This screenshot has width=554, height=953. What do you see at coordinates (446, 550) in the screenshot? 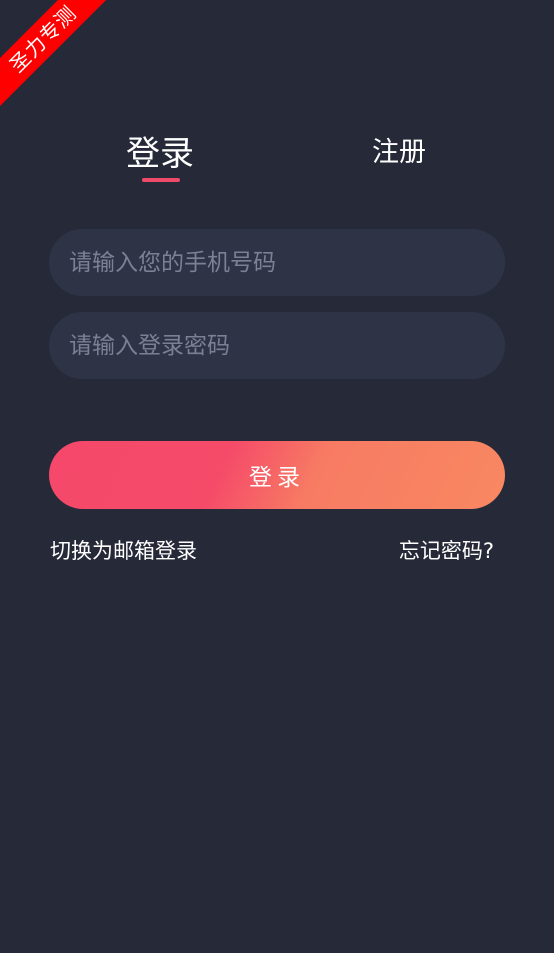
I see `forgot-password-link: 忘记密码?` at bounding box center [446, 550].